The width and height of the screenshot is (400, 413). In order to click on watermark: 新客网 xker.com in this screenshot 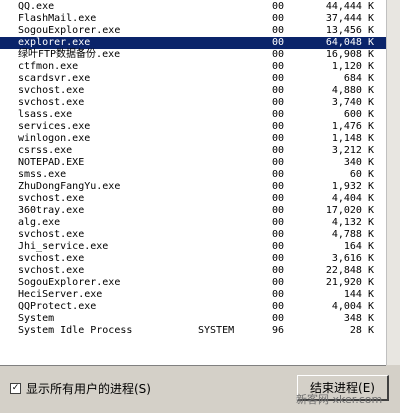, I will do `click(339, 399)`.